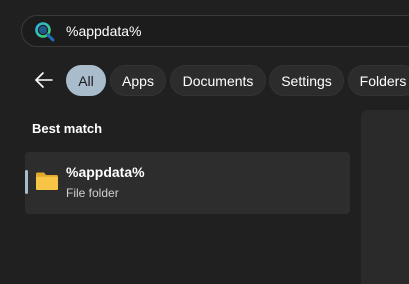 The height and width of the screenshot is (284, 409). I want to click on preview-panel, so click(385, 197).